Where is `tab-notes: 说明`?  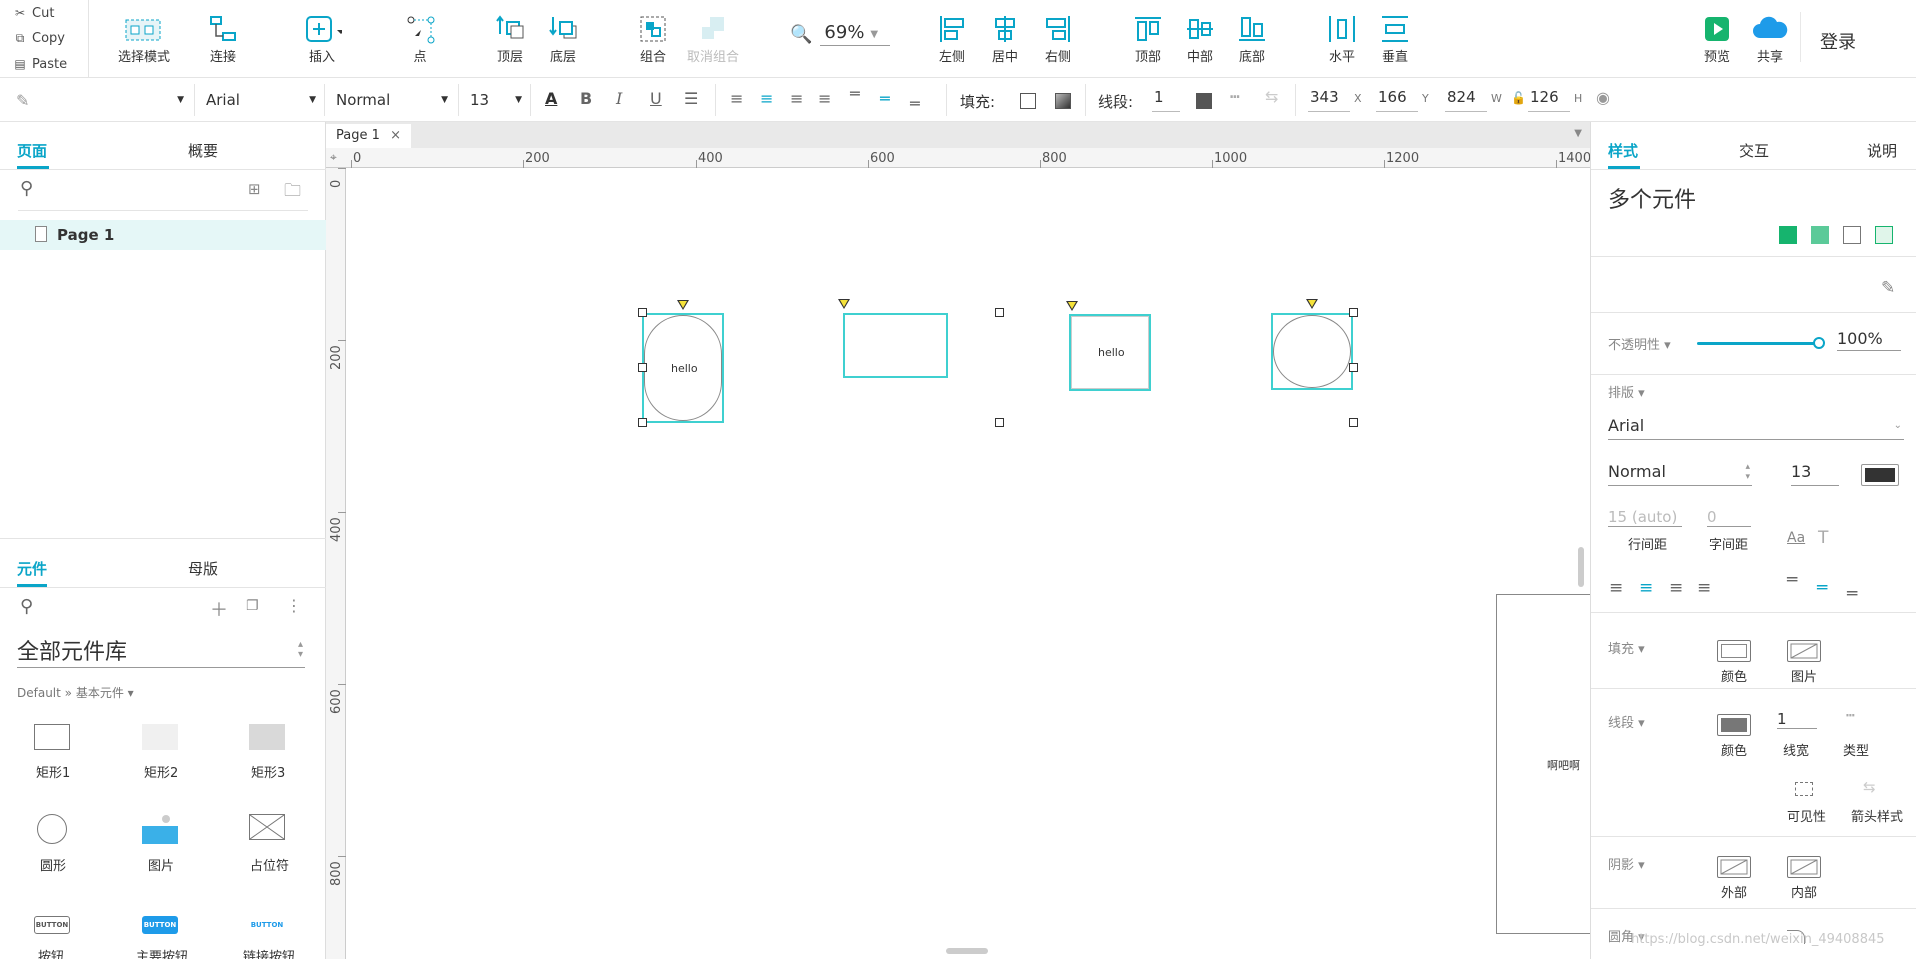
tab-notes: 说明 is located at coordinates (1882, 150).